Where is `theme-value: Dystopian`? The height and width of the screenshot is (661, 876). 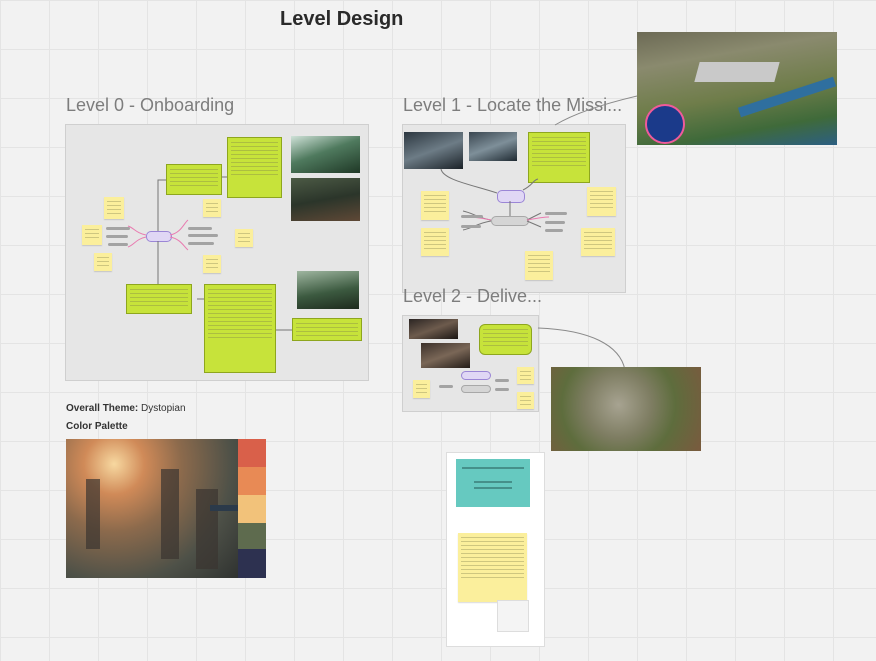
theme-value: Dystopian is located at coordinates (162, 408).